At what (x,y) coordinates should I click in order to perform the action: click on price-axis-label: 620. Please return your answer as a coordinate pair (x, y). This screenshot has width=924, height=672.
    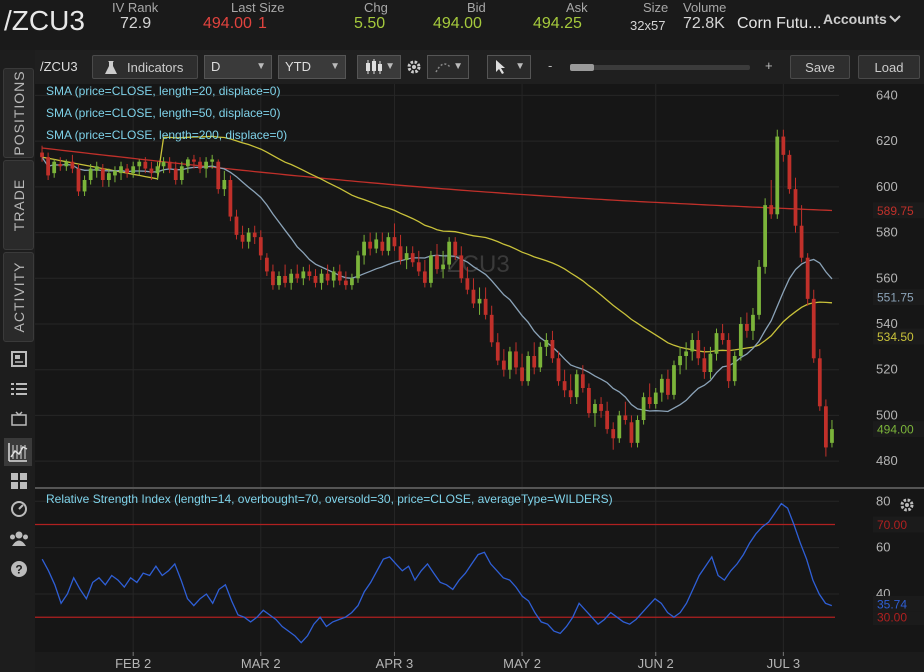
    Looking at the image, I should click on (887, 140).